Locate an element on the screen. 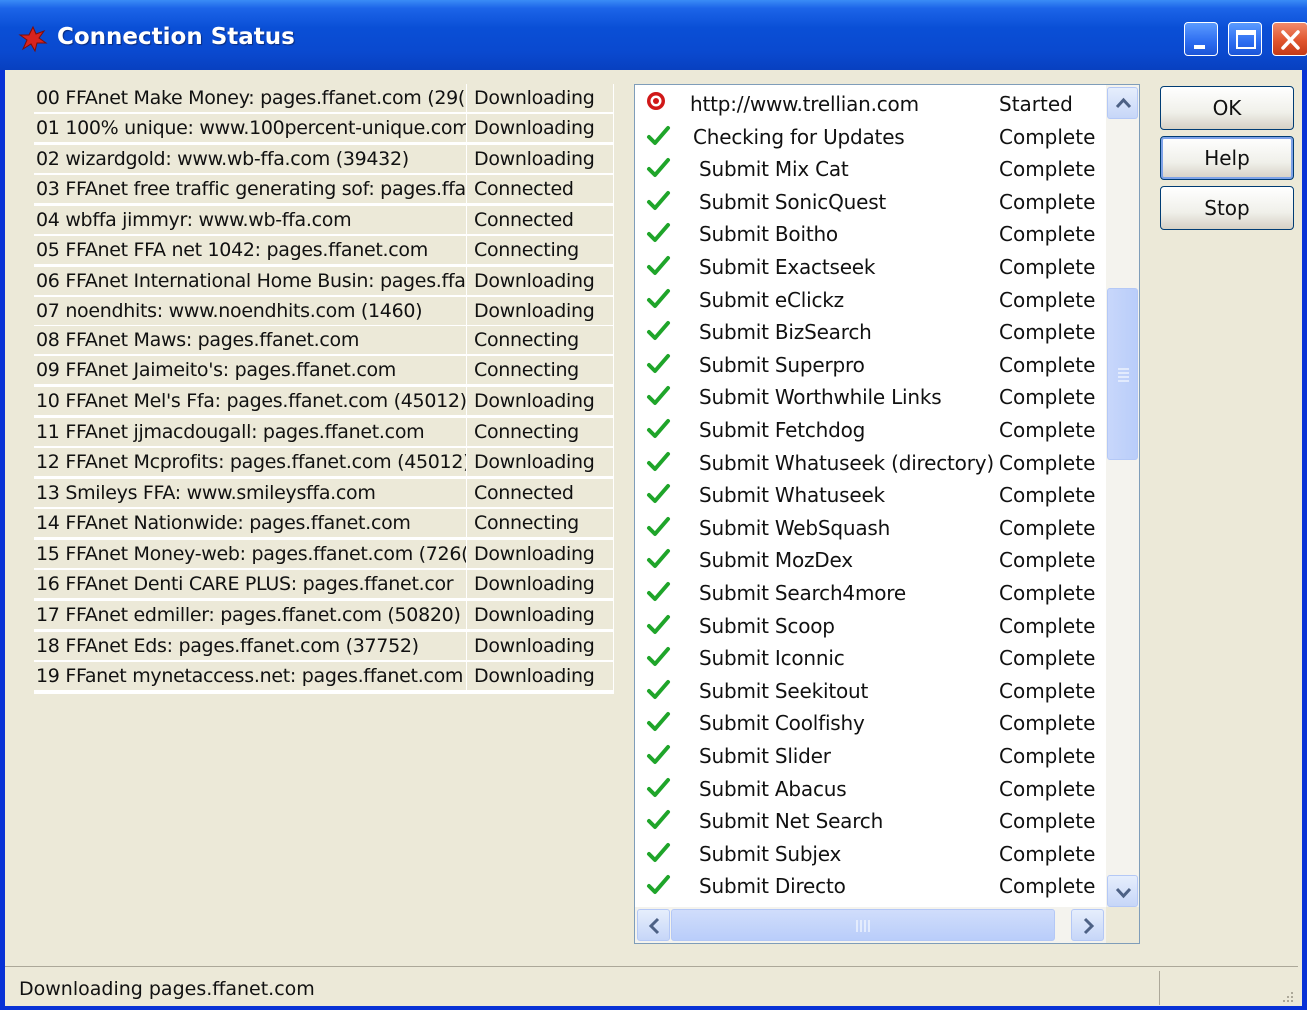 The height and width of the screenshot is (1010, 1307). vertical-scrollbar is located at coordinates (1122, 496).